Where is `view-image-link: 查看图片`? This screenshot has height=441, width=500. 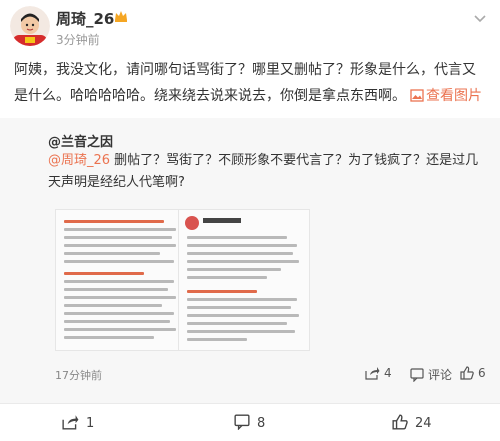 view-image-link: 查看图片 is located at coordinates (446, 96).